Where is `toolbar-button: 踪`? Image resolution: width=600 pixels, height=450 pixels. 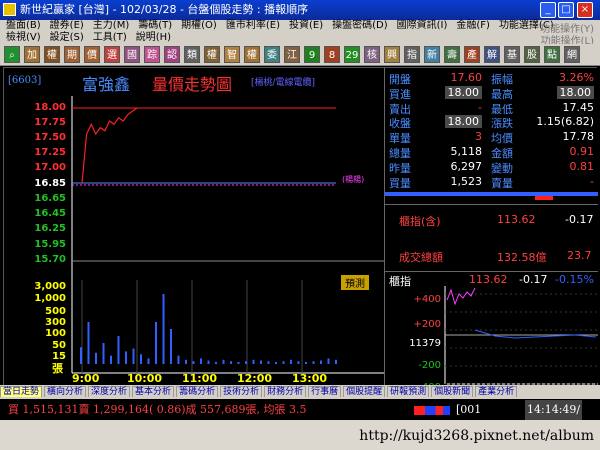
toolbar-button: 踪 is located at coordinates (152, 54).